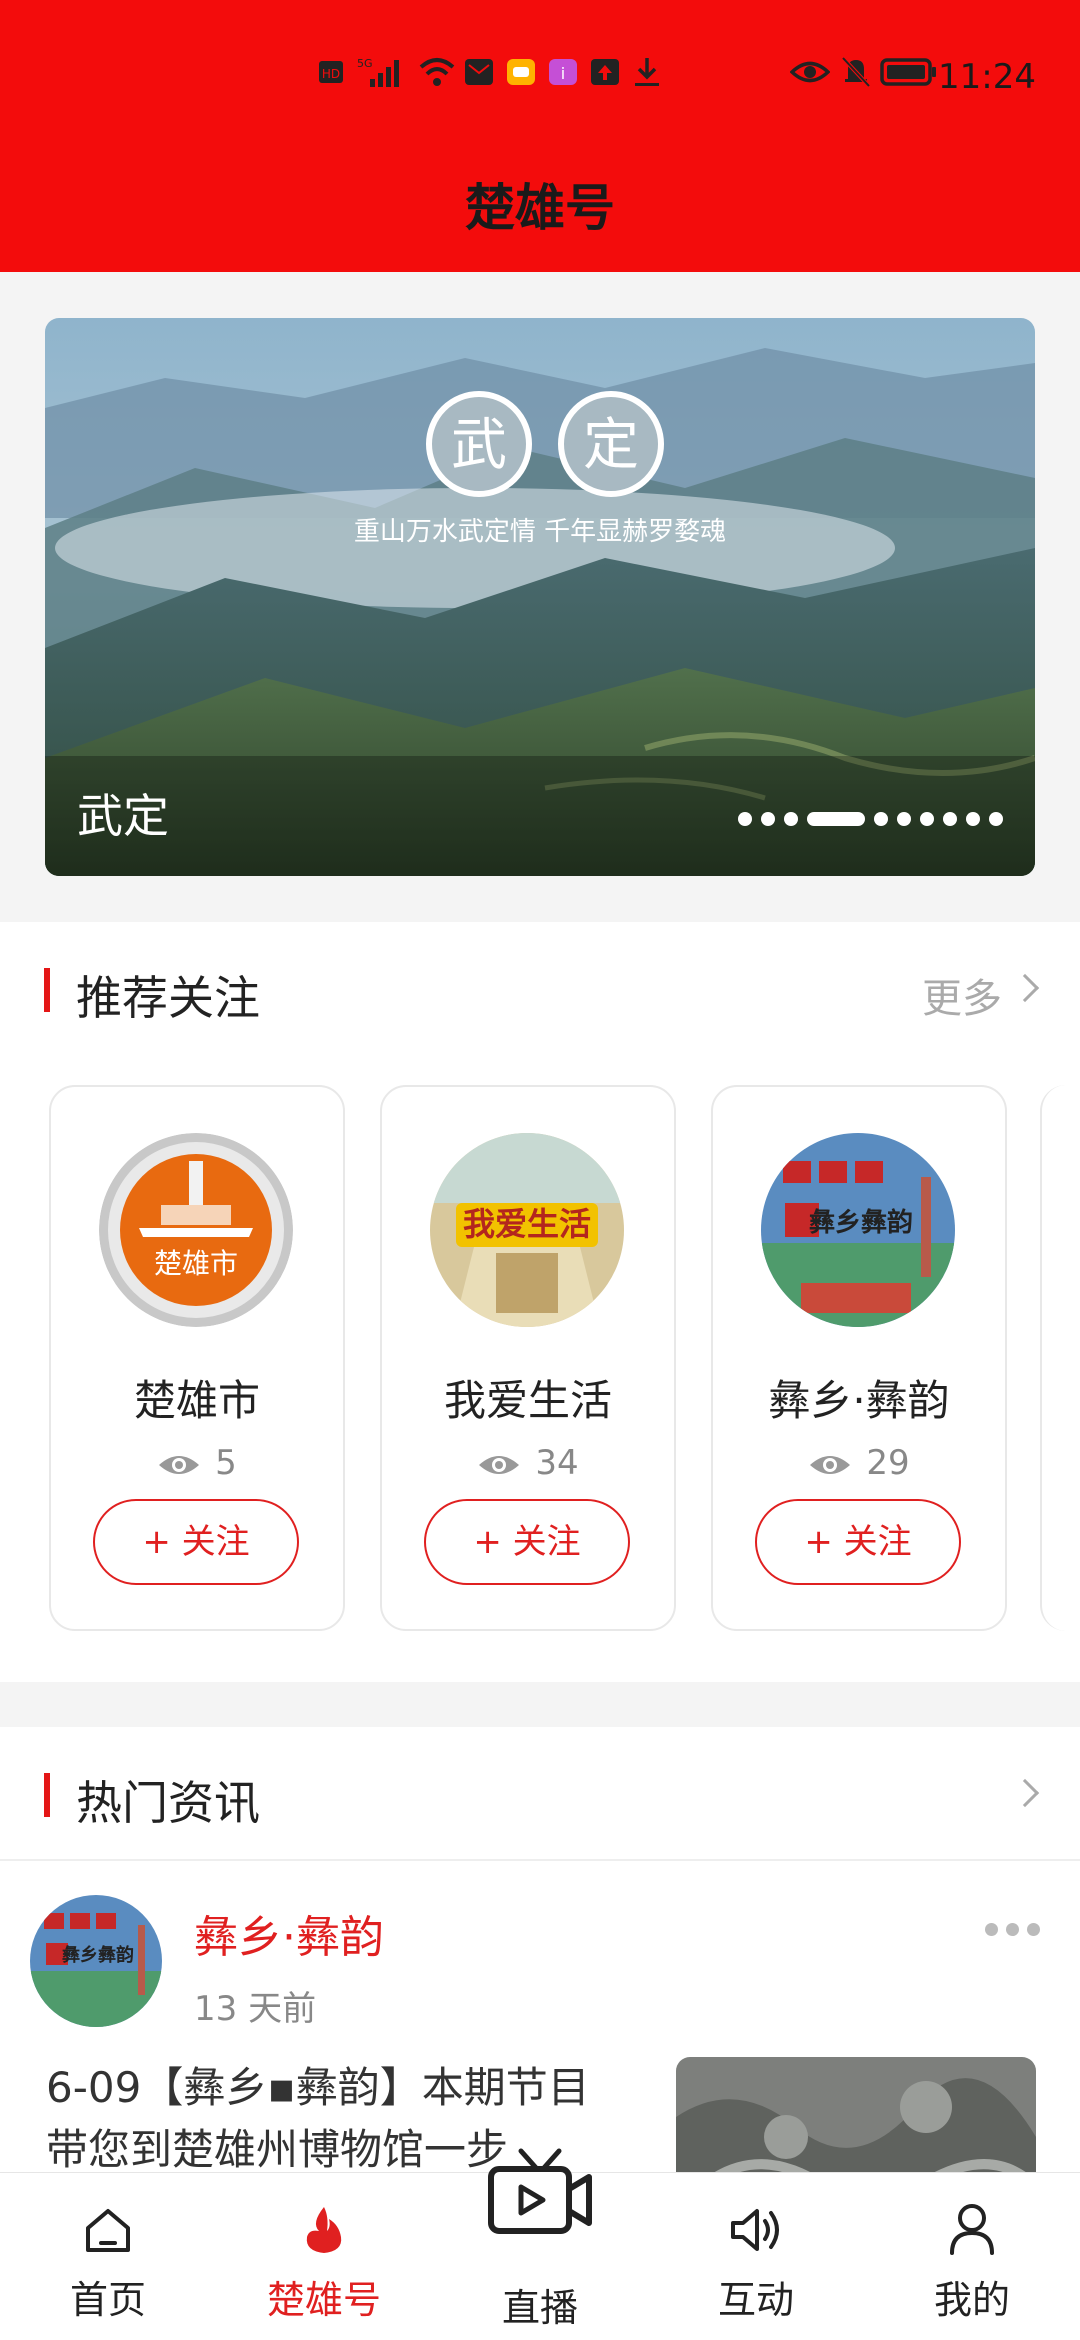  I want to click on bottom-tab-bar: 首页 楚雄号 直播 互动 我的, so click(540, 2244).